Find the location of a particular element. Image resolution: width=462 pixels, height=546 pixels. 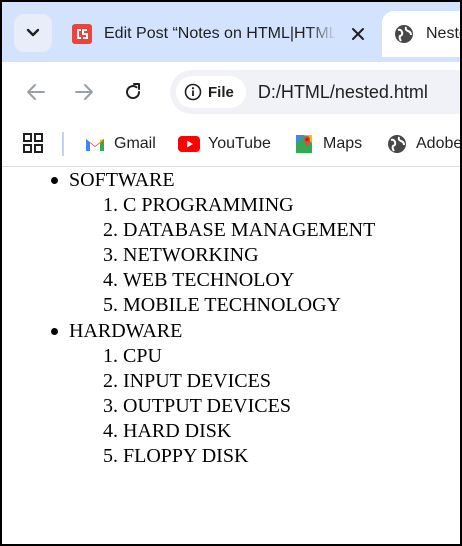

info-icon is located at coordinates (193, 92).